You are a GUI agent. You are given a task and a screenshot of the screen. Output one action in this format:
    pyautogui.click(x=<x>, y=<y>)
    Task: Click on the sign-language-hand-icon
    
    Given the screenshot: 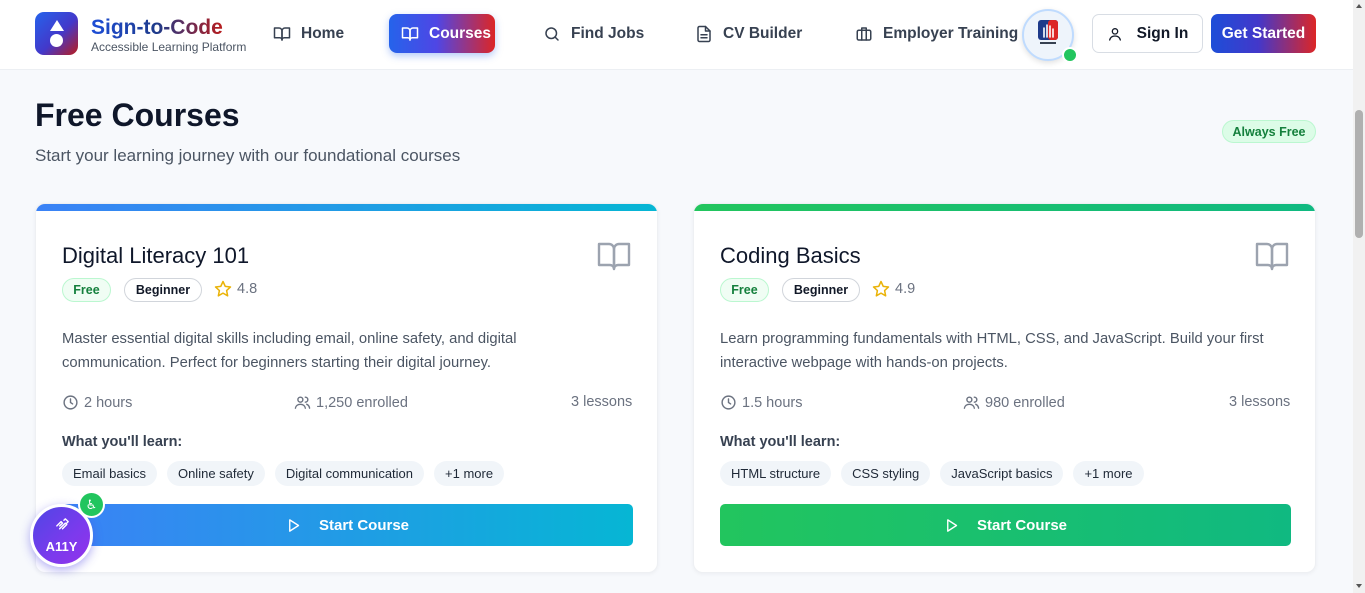 What is the action you would take?
    pyautogui.click(x=1048, y=32)
    